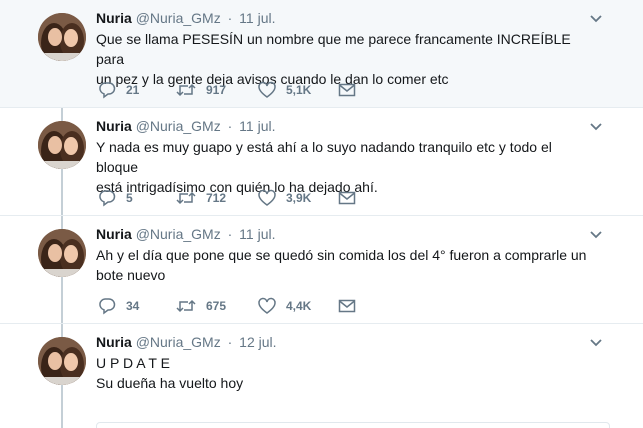 This screenshot has height=428, width=643. Describe the element at coordinates (201, 306) in the screenshot. I see `retweet-button: 675` at that location.